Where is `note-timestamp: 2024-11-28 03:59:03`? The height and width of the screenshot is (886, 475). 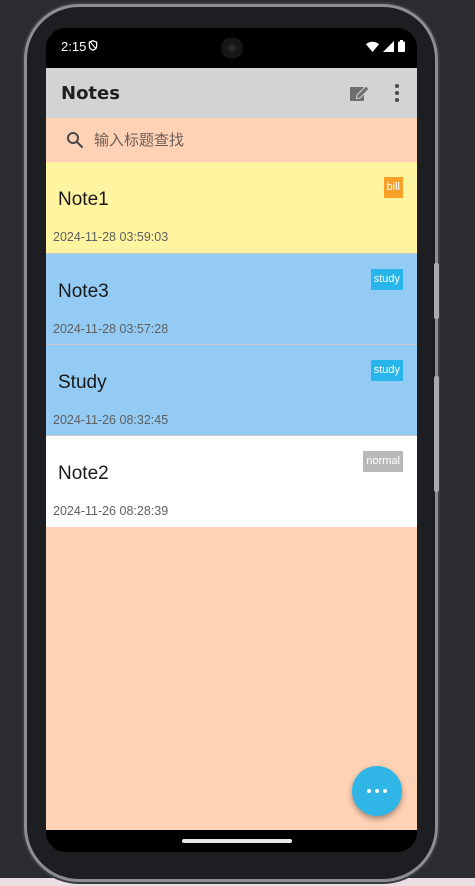
note-timestamp: 2024-11-28 03:59:03 is located at coordinates (111, 237).